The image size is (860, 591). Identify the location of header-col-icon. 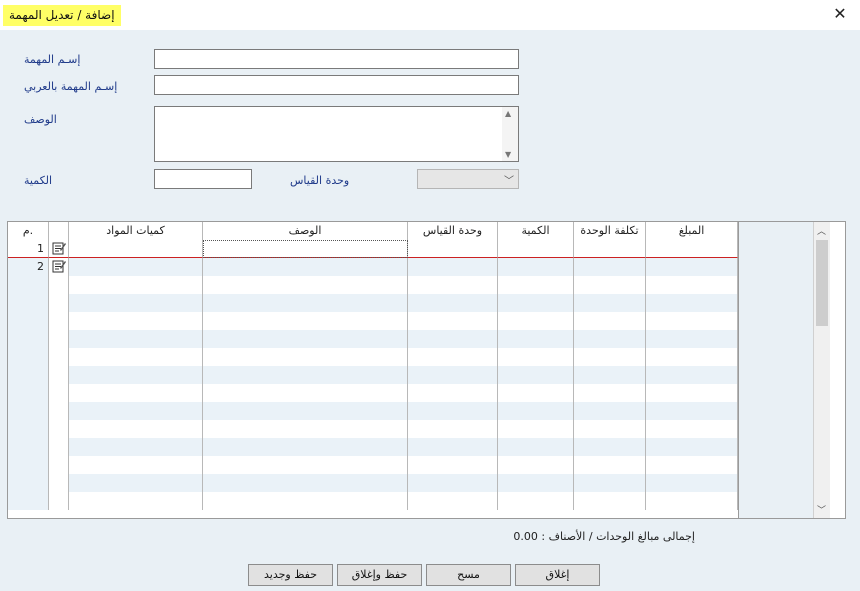
(59, 231).